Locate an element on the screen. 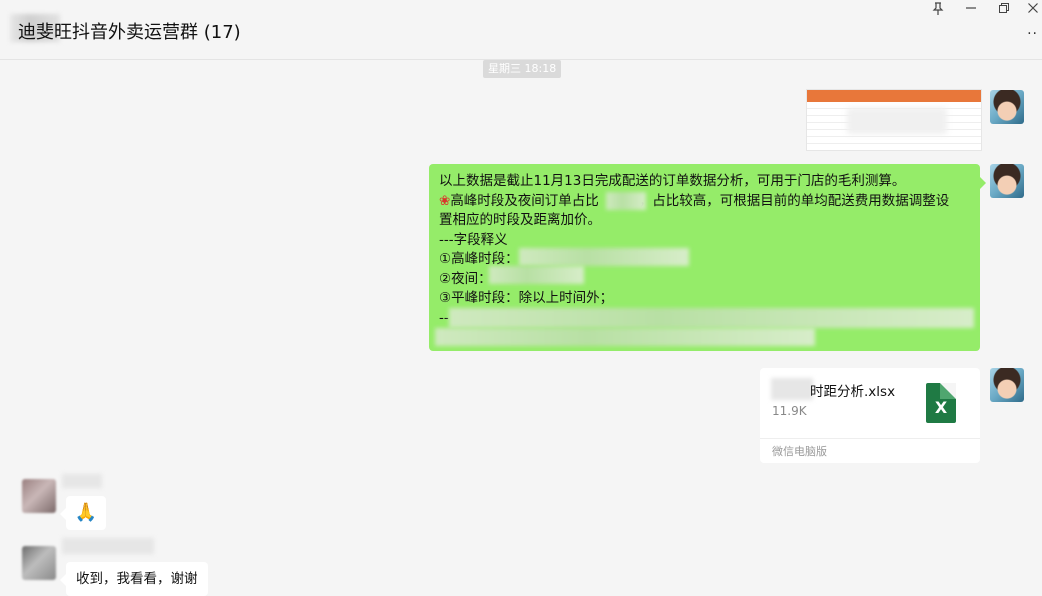 The height and width of the screenshot is (596, 1042). file-size: 11.9K is located at coordinates (789, 411).